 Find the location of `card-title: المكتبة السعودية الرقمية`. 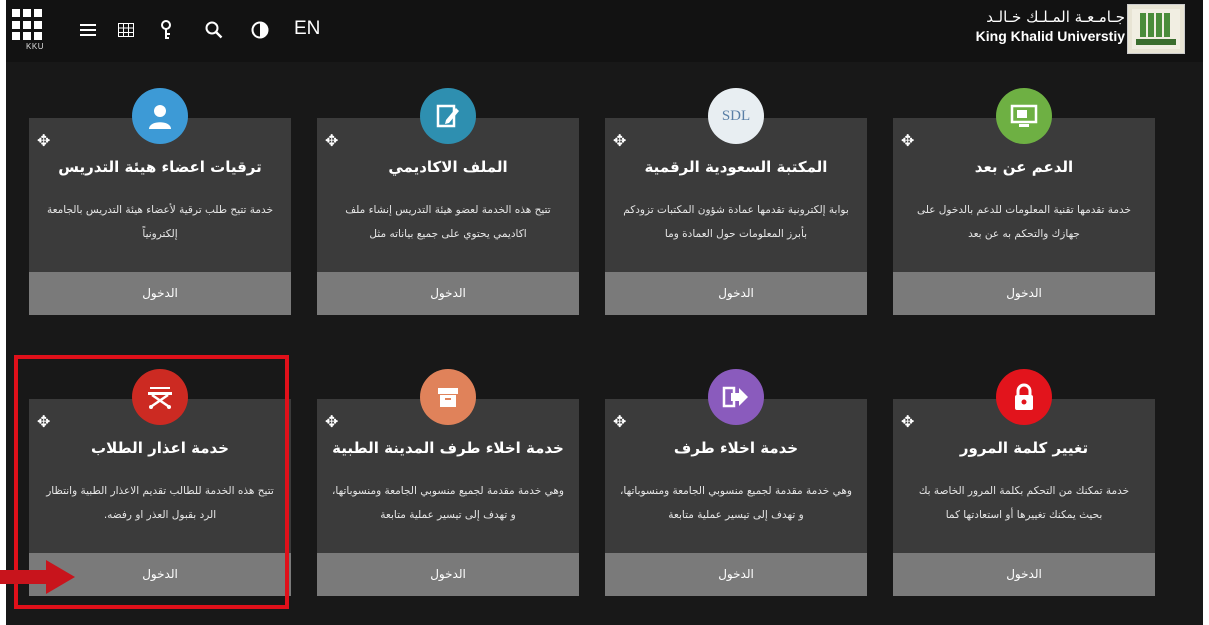

card-title: المكتبة السعودية الرقمية is located at coordinates (736, 167).